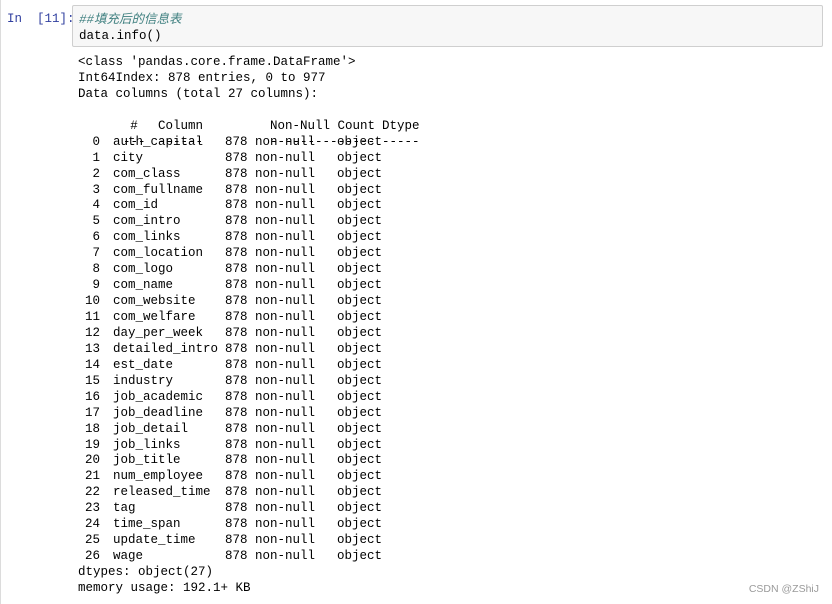 This screenshot has width=832, height=604. Describe the element at coordinates (154, 317) in the screenshot. I see `row-column-name: com_welfare` at that location.